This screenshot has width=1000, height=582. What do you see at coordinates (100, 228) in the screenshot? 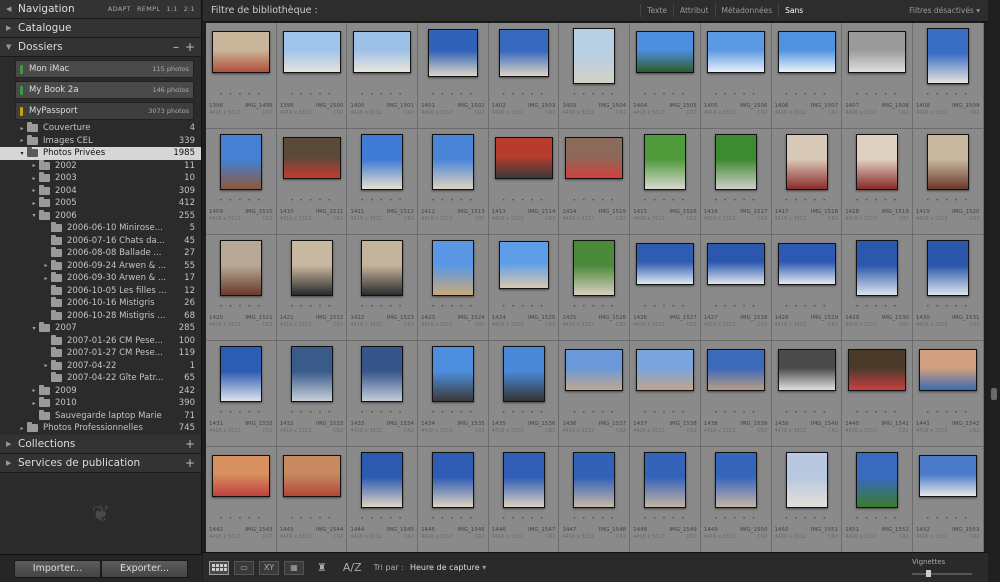
I see `folder-row: 2006-06-10 Minirose... 5` at bounding box center [100, 228].